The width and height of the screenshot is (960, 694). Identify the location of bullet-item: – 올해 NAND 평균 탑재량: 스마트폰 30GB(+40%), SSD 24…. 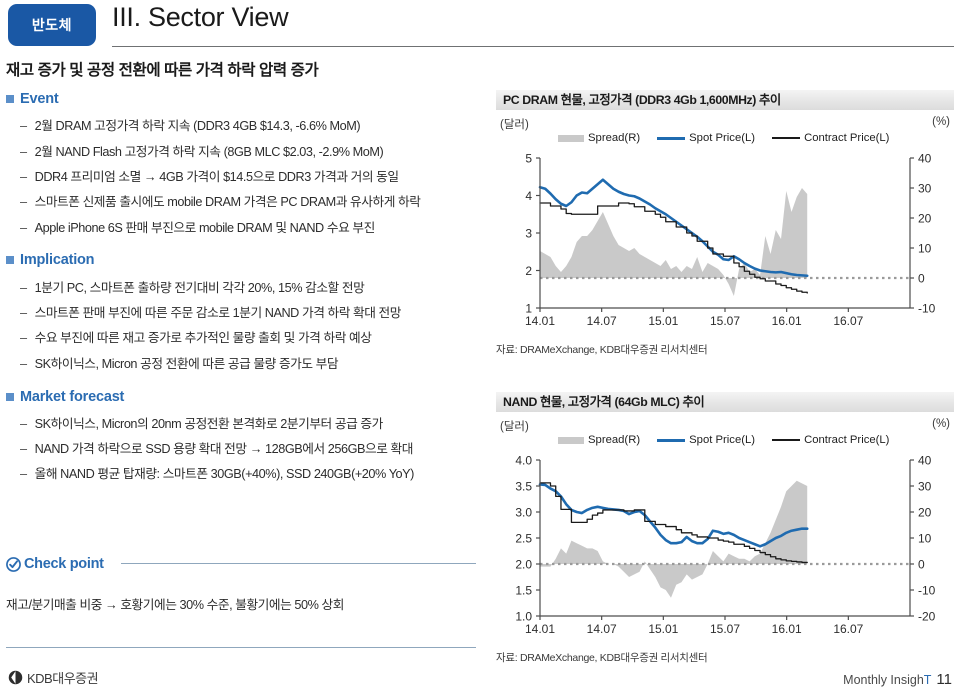
(244, 474).